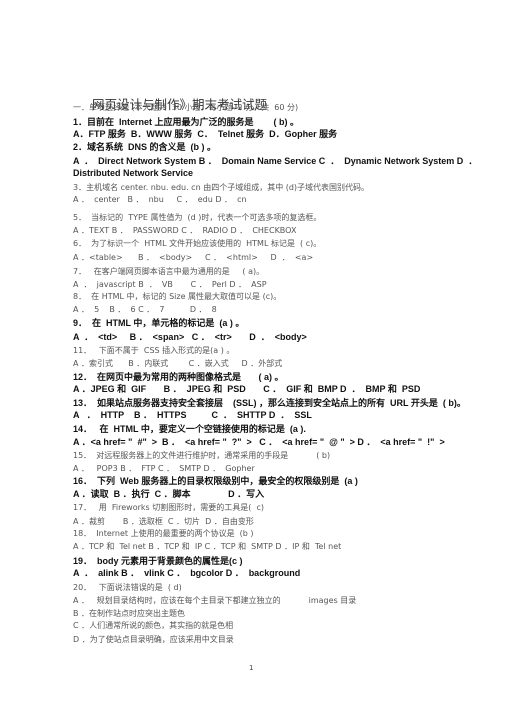 Image resolution: width=505 pixels, height=714 pixels. Describe the element at coordinates (197, 243) in the screenshot. I see `question-6: 6． 为了标识一个 HTML 文件开始应该使用的 HTML 标记是 ( c)。` at that location.